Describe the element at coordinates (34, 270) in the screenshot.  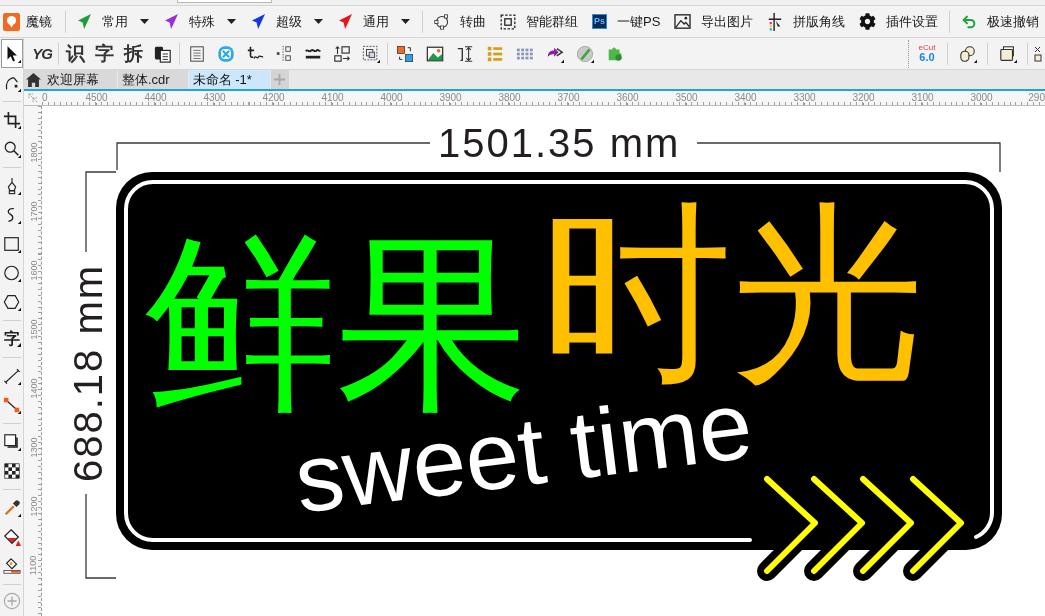
I see `ruler-label: 1600` at that location.